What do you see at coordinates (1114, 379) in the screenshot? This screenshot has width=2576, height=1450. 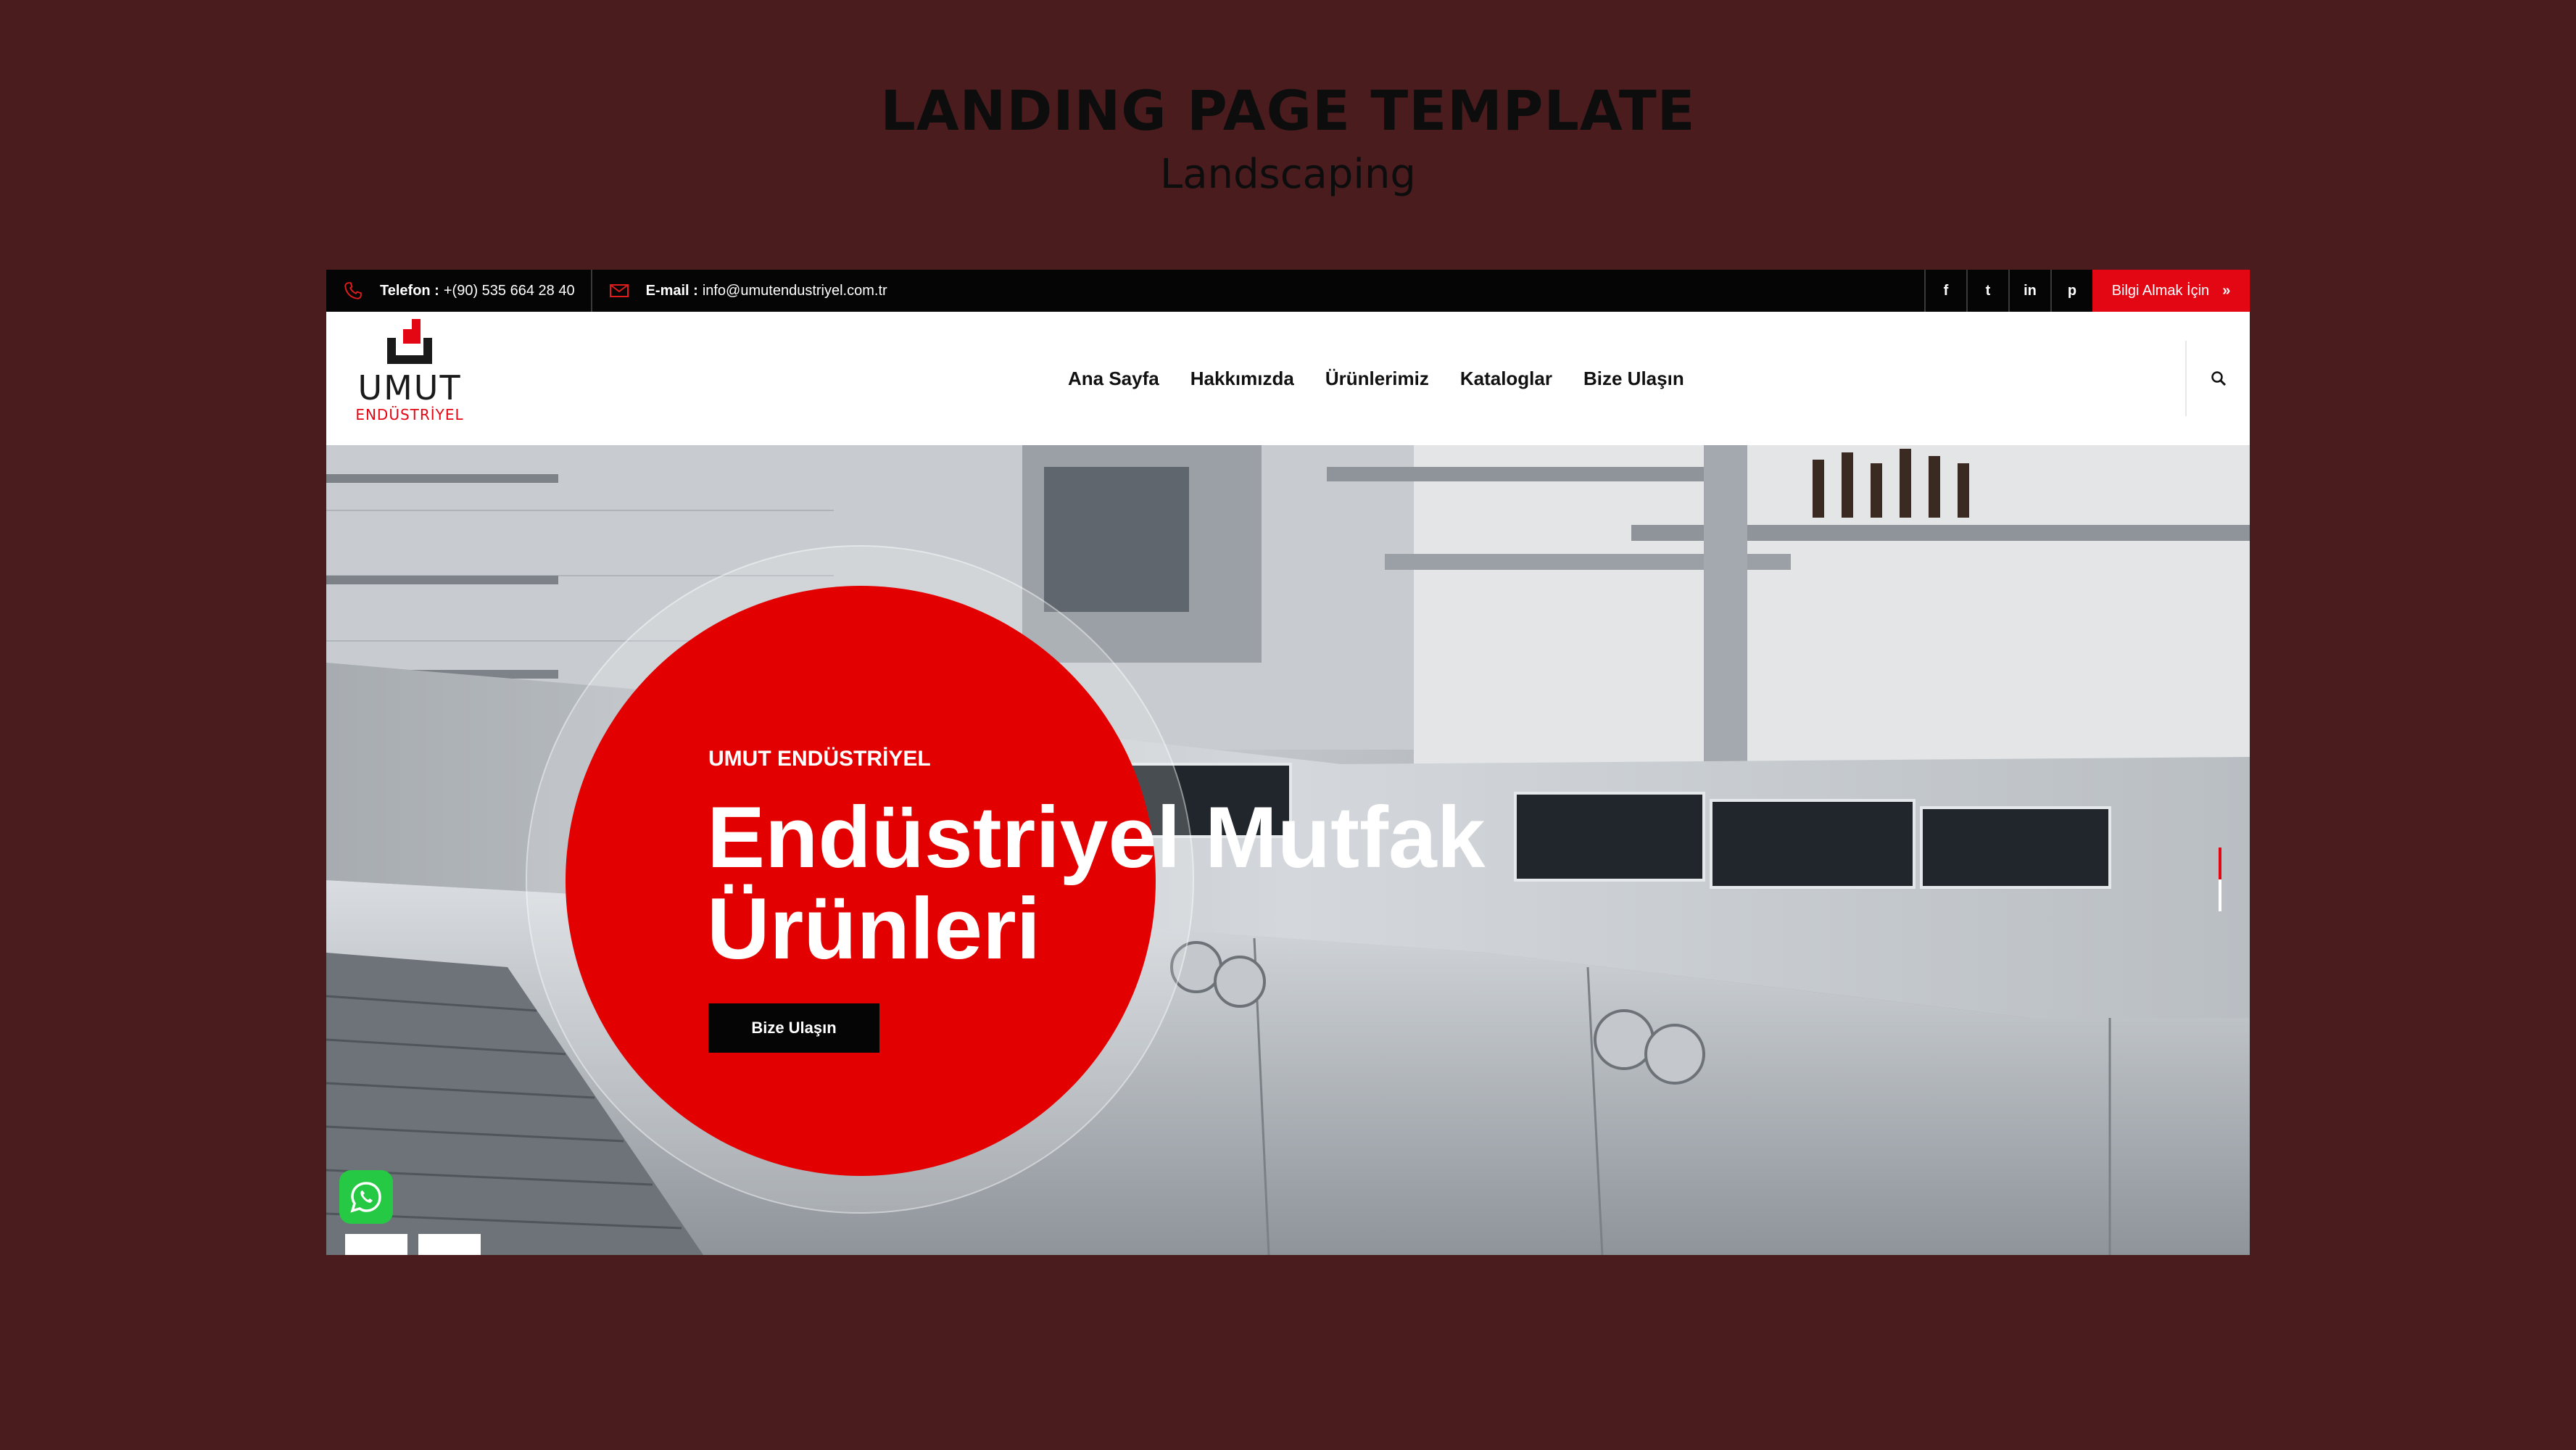 I see `nav-item-ana-sayfa: Ana Sayfa` at bounding box center [1114, 379].